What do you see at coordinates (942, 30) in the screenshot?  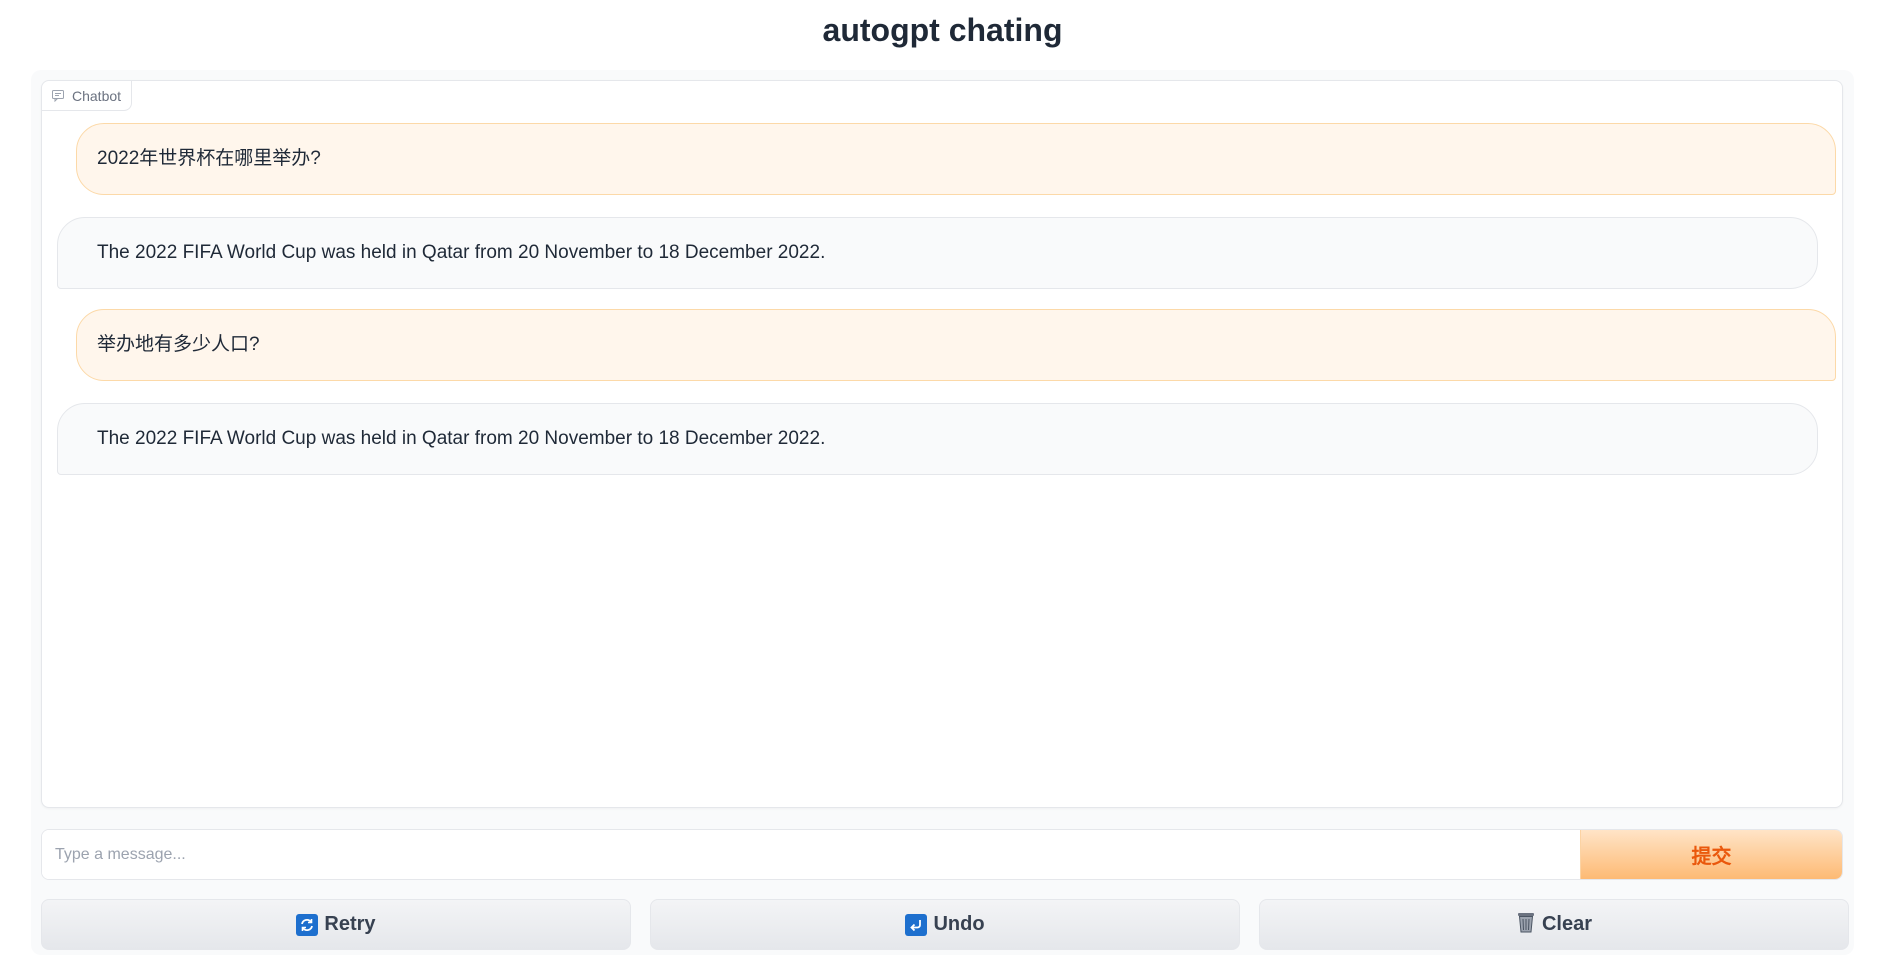 I see `page-title: autogpt chating` at bounding box center [942, 30].